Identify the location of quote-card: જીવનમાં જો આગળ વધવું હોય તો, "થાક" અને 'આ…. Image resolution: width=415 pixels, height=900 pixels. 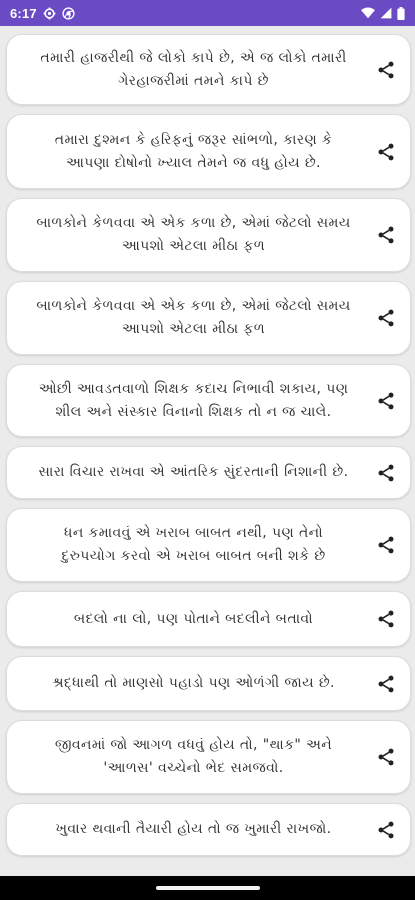
(208, 757).